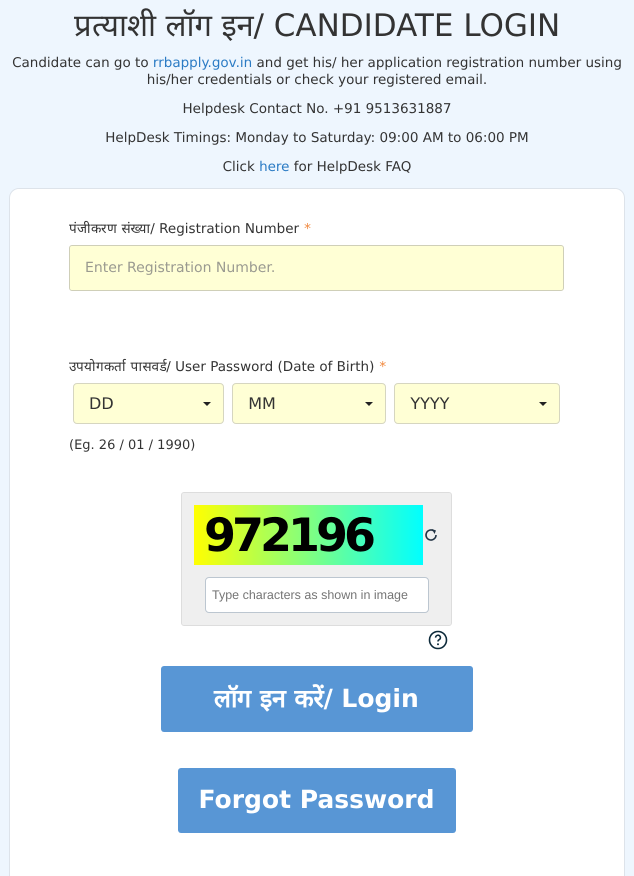 This screenshot has width=634, height=876. What do you see at coordinates (316, 267) in the screenshot?
I see `registration-field: Enter Registration Number.` at bounding box center [316, 267].